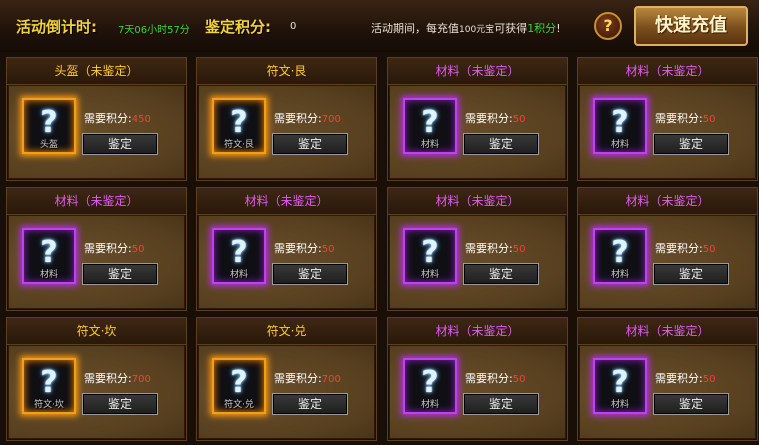 This screenshot has width=759, height=445. Describe the element at coordinates (239, 405) in the screenshot. I see `item-caption: 符文·兑` at that location.